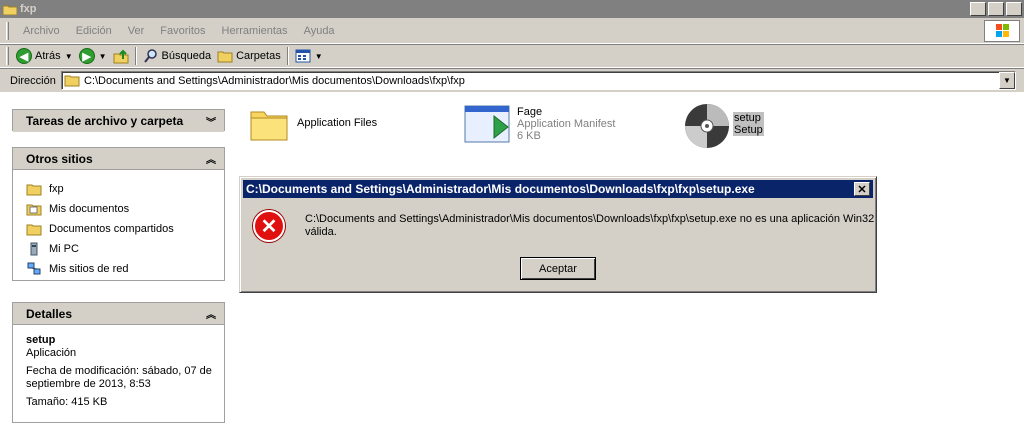 The width and height of the screenshot is (1024, 428). I want to click on file-name: setup, so click(747, 118).